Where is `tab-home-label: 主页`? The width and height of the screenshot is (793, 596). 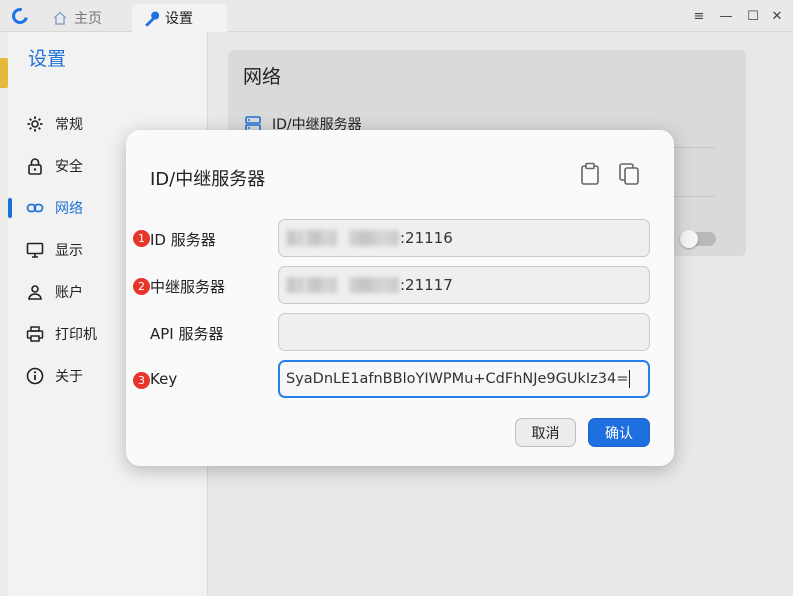
tab-home-label: 主页 is located at coordinates (88, 19).